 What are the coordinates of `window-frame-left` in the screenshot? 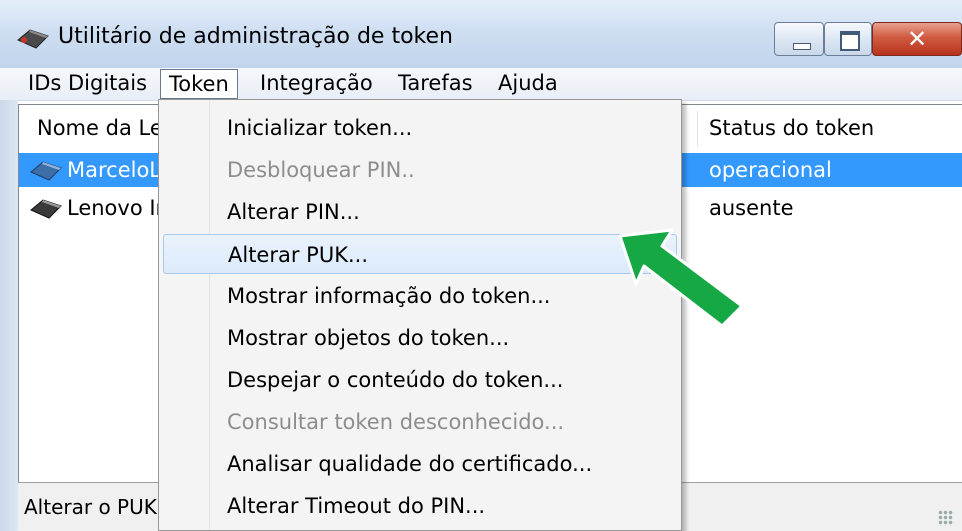 It's located at (9, 315).